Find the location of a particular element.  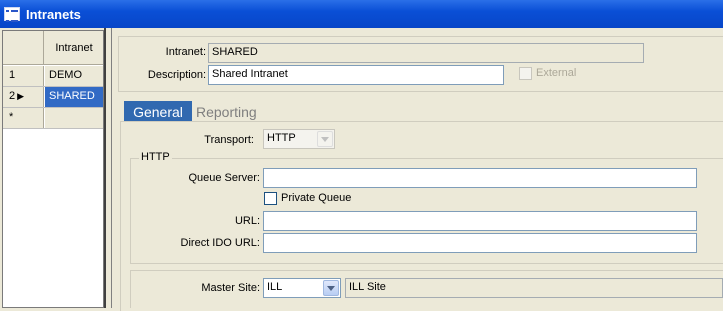

tab-general: General is located at coordinates (158, 111).